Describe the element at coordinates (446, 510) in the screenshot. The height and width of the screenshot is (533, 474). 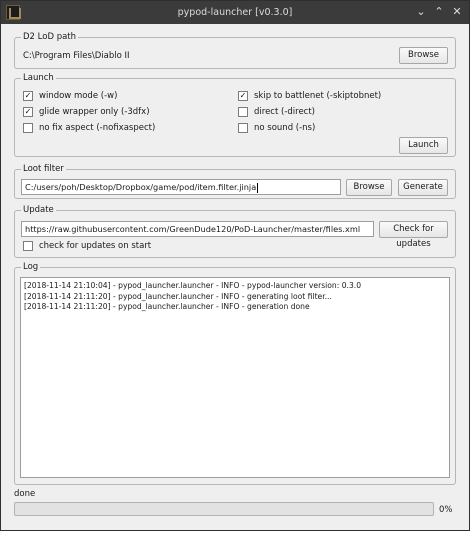
I see `progress-label: 0%` at that location.